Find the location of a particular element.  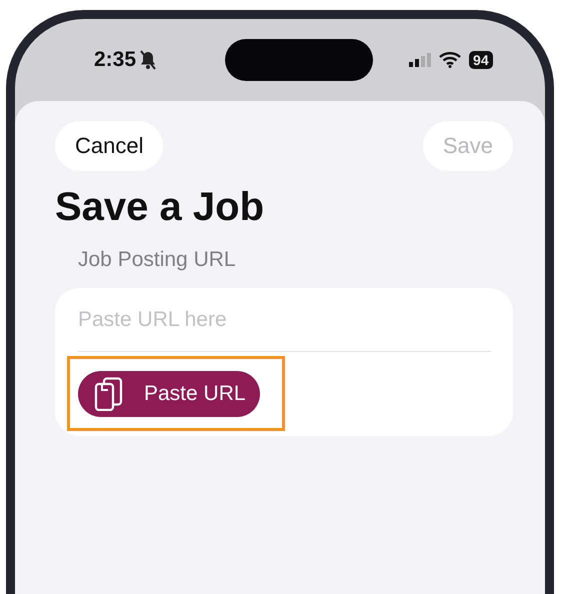

signal-icon is located at coordinates (420, 60).